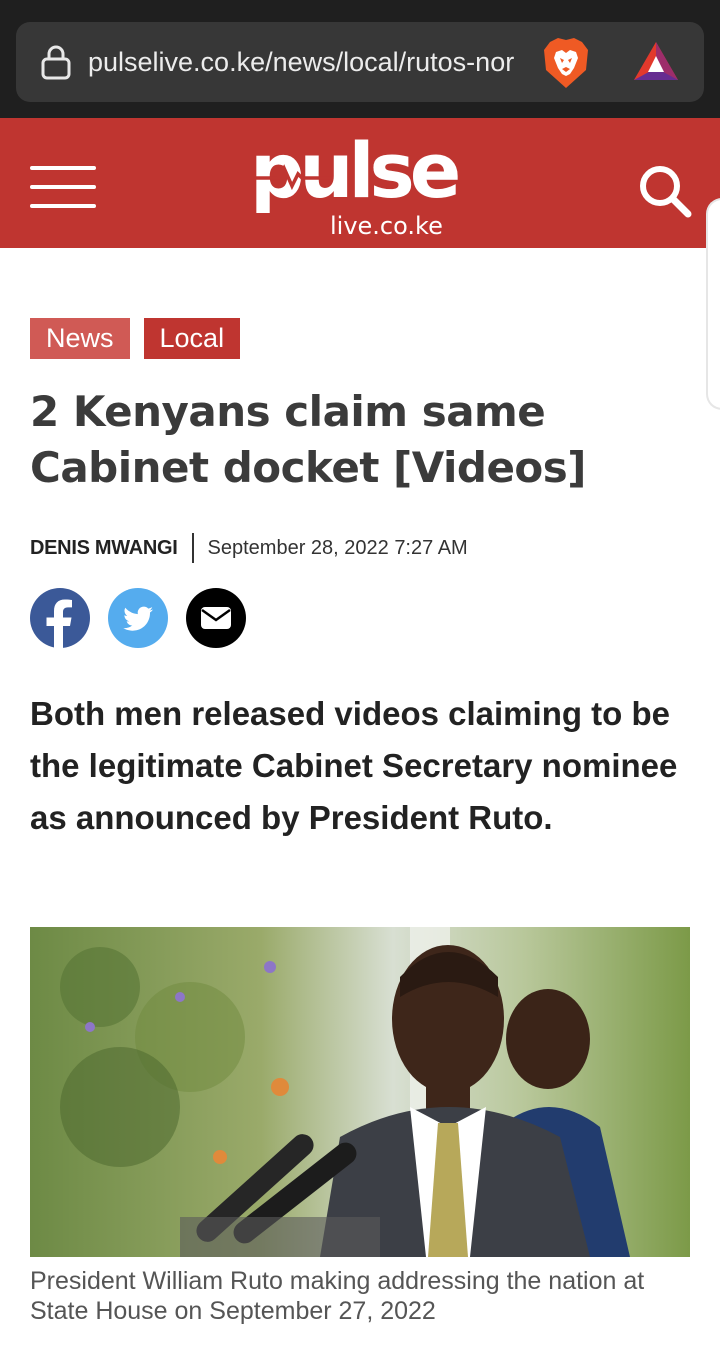 The image size is (720, 1357). What do you see at coordinates (308, 62) in the screenshot?
I see `url-text: pulselive.co.ke/news/local/rutos-nor` at bounding box center [308, 62].